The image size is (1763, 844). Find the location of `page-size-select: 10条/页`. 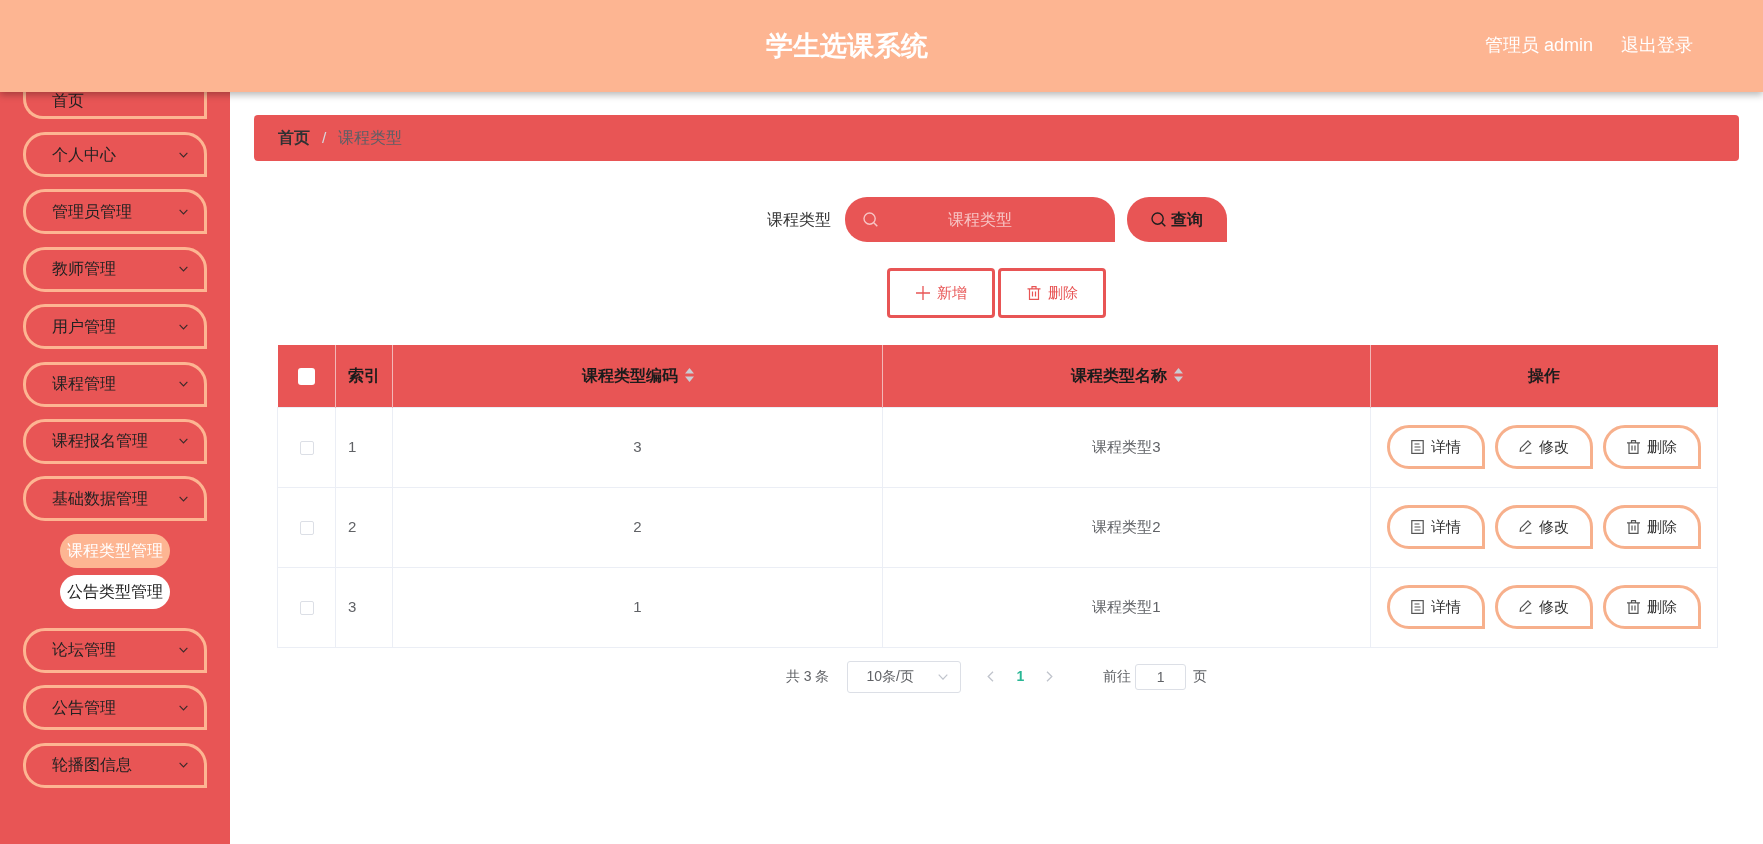

page-size-select: 10条/页 is located at coordinates (904, 676).